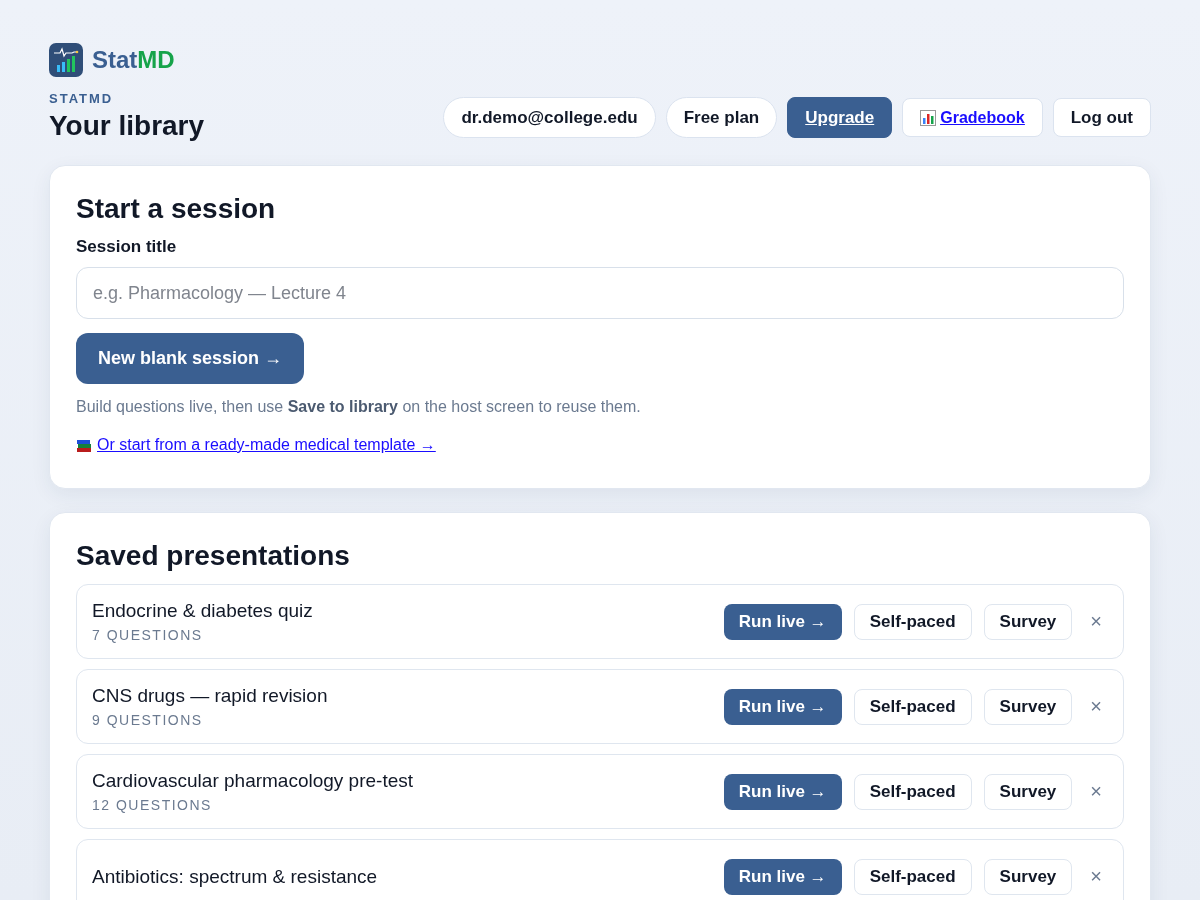 This screenshot has width=1200, height=900. Describe the element at coordinates (148, 635) in the screenshot. I see `question-count: 7 QUESTIONS` at that location.